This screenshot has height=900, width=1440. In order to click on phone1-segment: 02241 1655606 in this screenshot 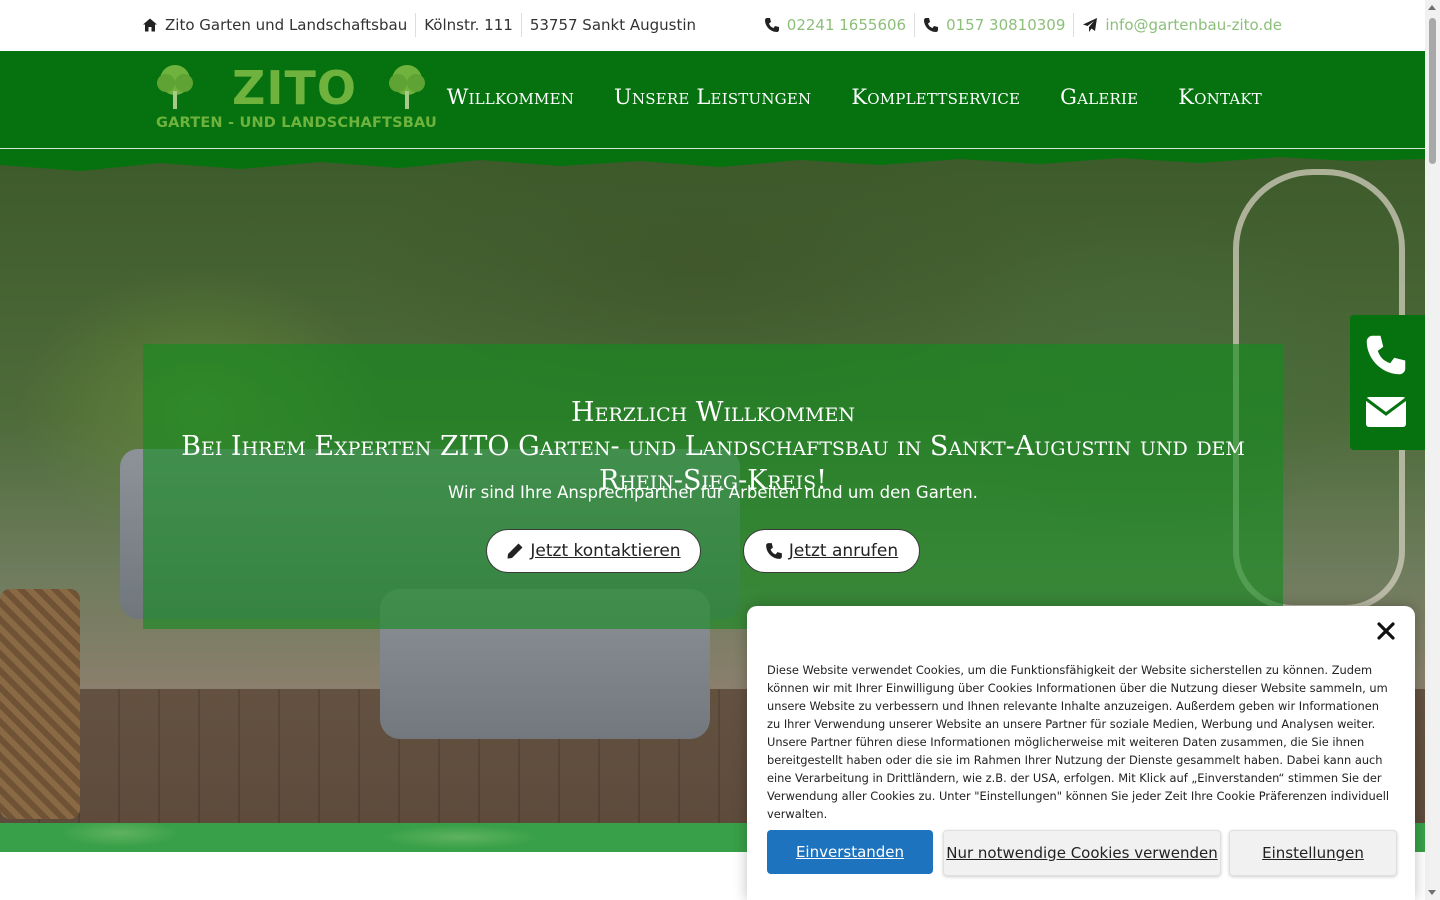, I will do `click(836, 25)`.